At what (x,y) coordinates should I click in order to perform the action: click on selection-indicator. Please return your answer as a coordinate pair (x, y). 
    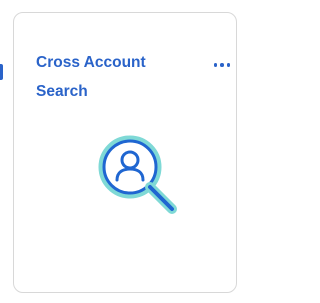
    Looking at the image, I should click on (1, 72).